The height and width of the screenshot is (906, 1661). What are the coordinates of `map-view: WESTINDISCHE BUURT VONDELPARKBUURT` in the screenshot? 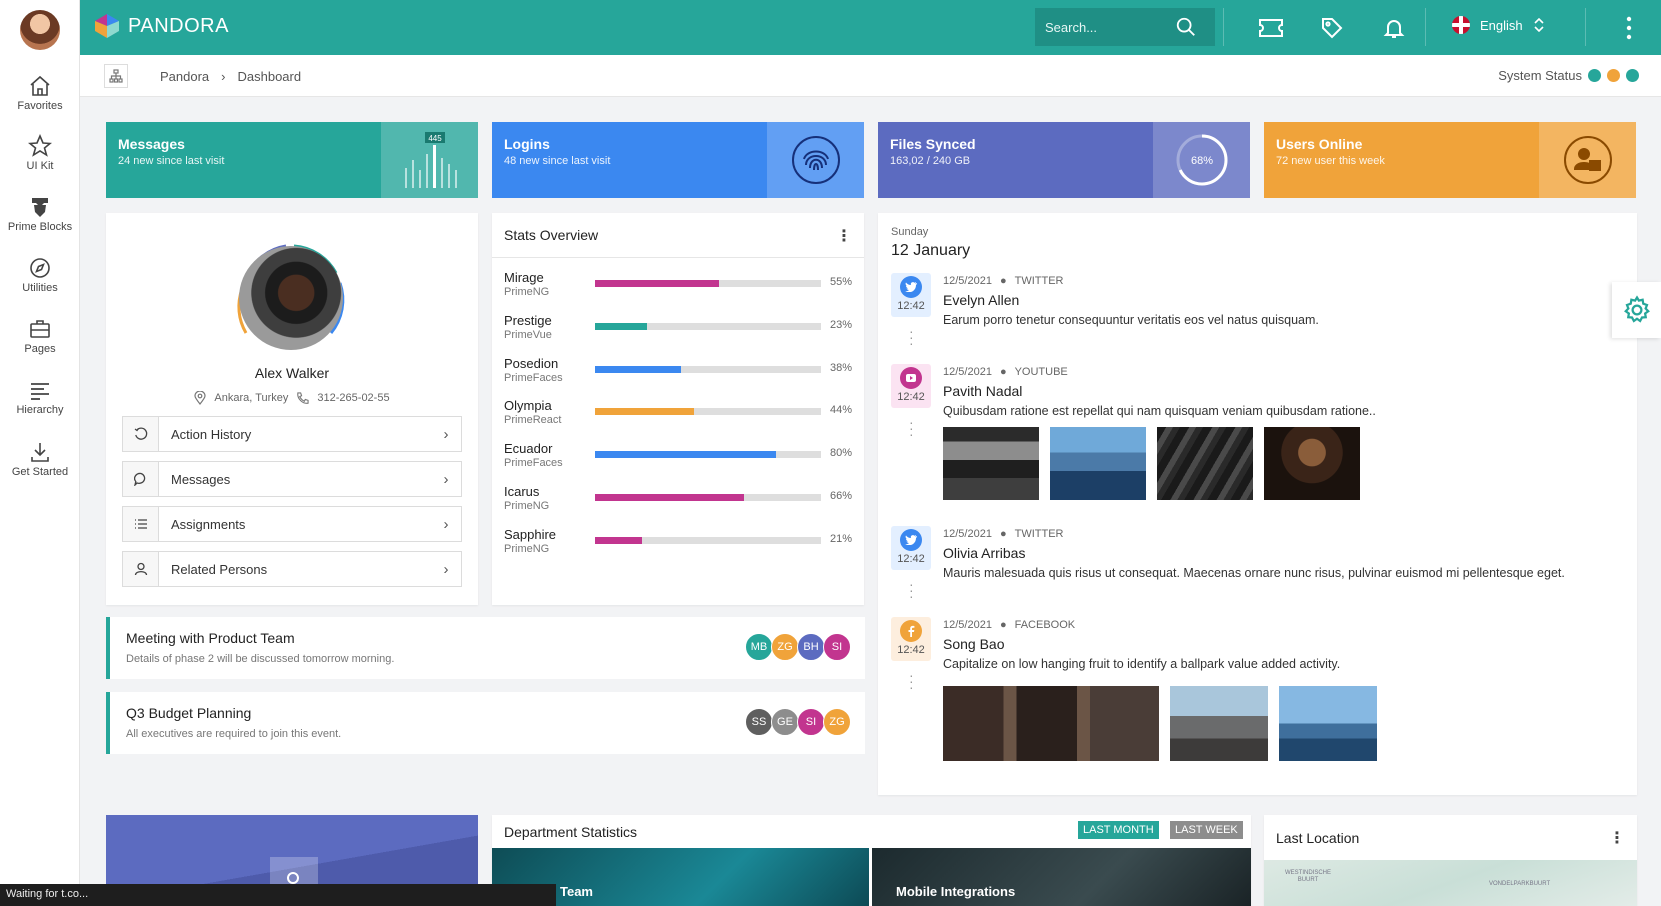 It's located at (1450, 883).